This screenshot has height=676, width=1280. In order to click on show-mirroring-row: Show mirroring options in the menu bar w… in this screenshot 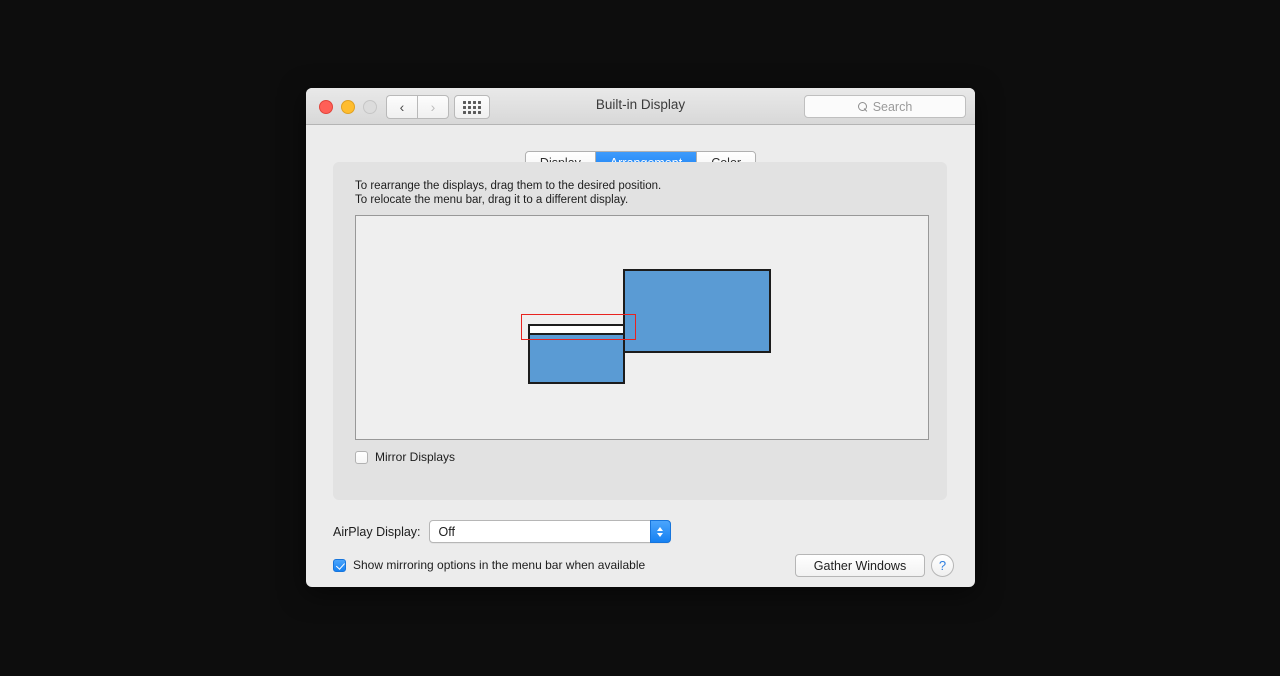, I will do `click(489, 565)`.